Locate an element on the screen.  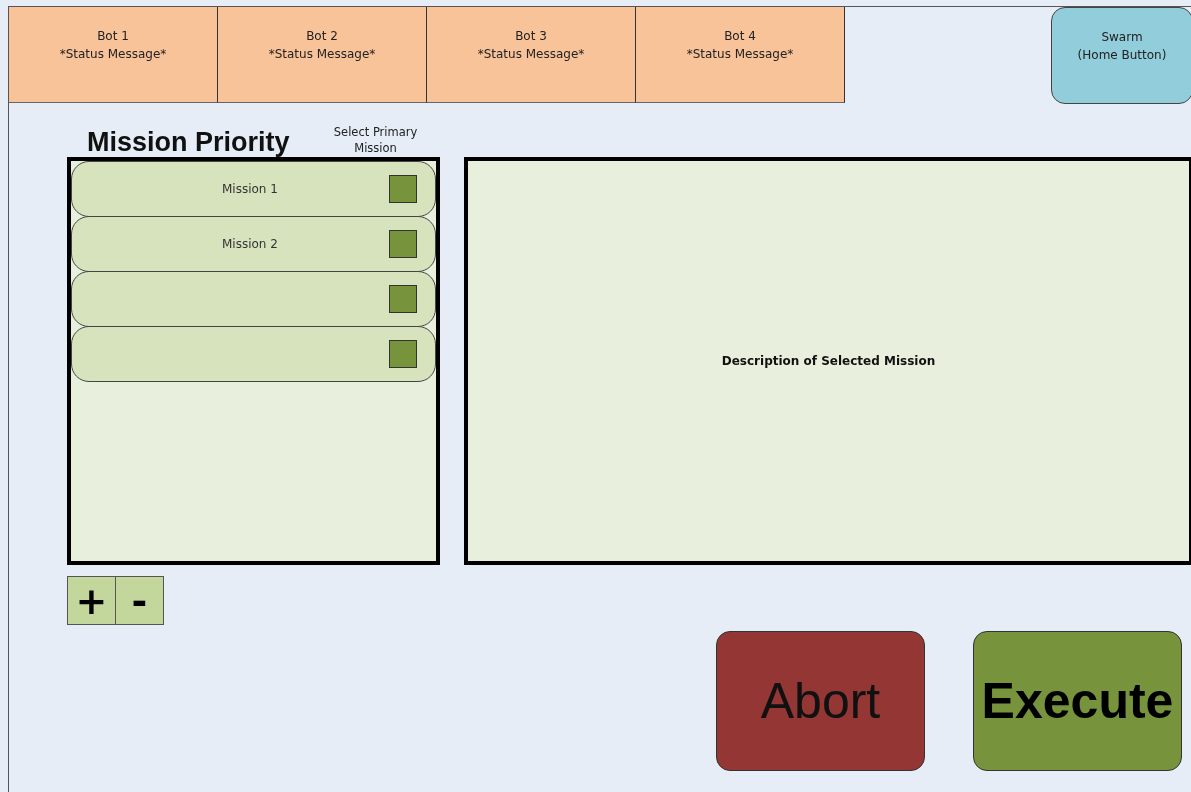
bot-status-tile: Bot 2 *Status Message* is located at coordinates (322, 55).